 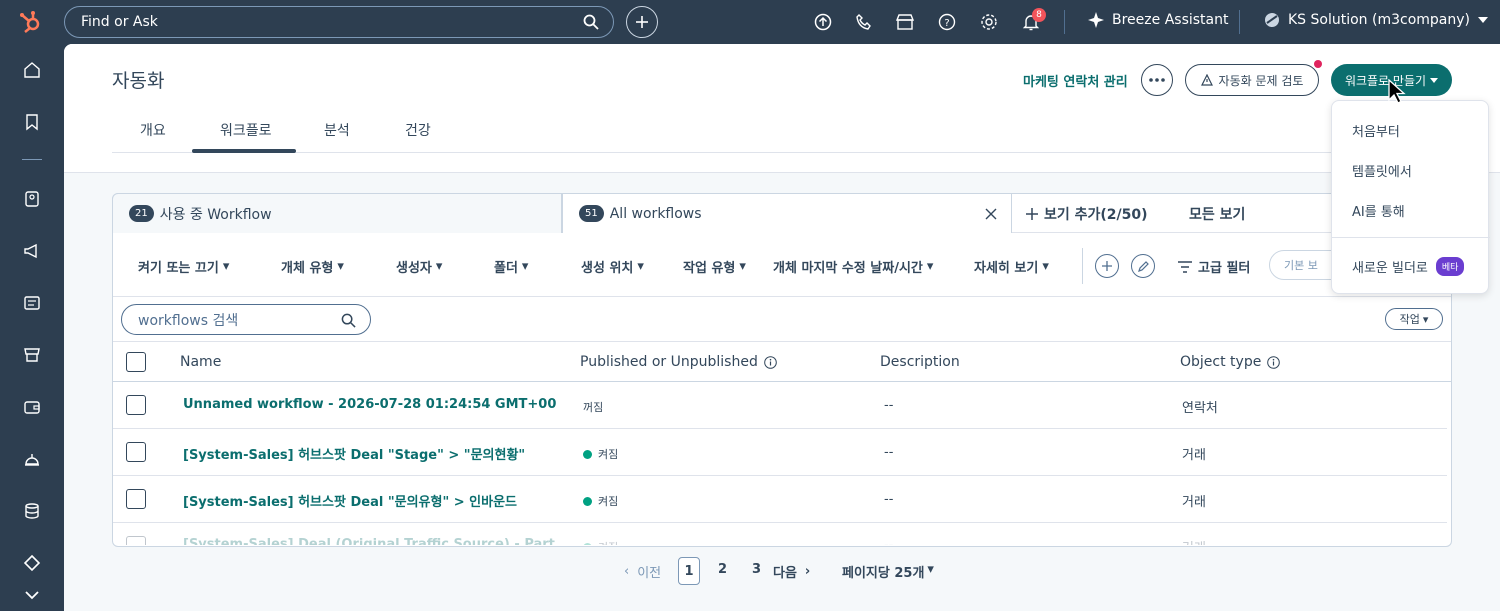 What do you see at coordinates (419, 266) in the screenshot?
I see `filter-created-by: 생성자 ▾` at bounding box center [419, 266].